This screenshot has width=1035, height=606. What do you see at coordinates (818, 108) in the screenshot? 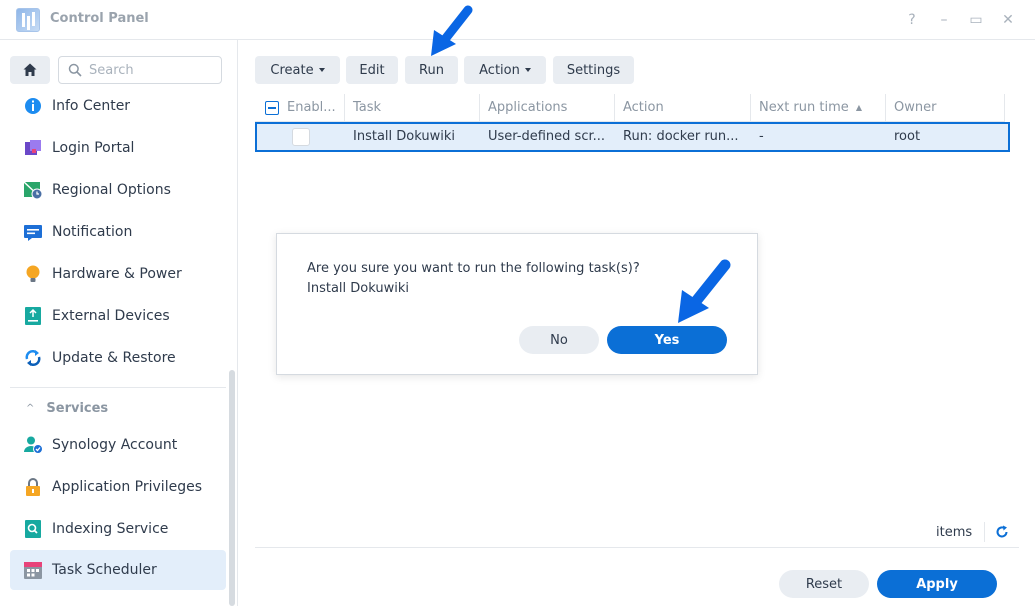
I see `column-next-run-time: Next run time ▲` at bounding box center [818, 108].